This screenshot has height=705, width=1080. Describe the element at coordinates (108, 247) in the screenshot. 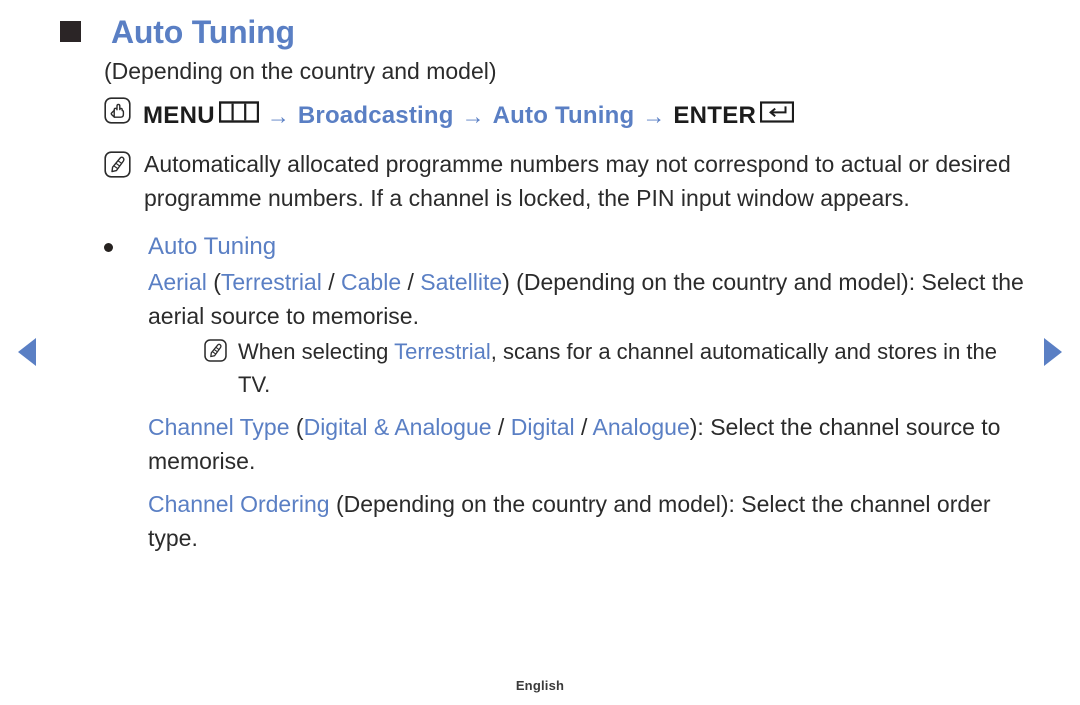

I see `round-bullet-icon` at that location.